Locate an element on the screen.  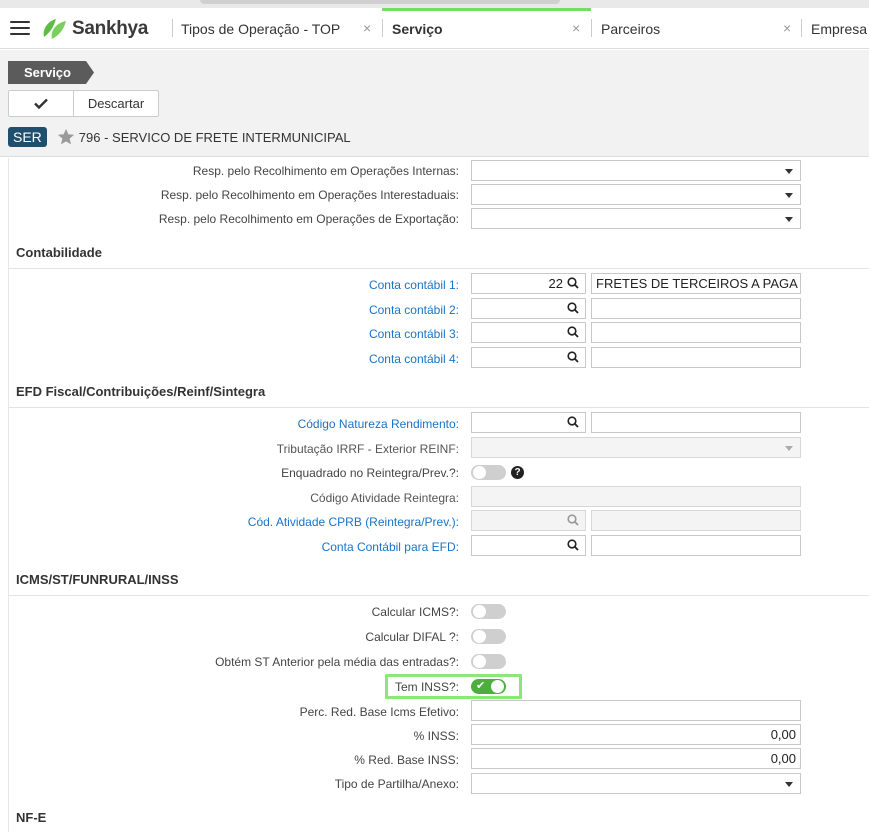
conta2-code-input is located at coordinates (528, 308).